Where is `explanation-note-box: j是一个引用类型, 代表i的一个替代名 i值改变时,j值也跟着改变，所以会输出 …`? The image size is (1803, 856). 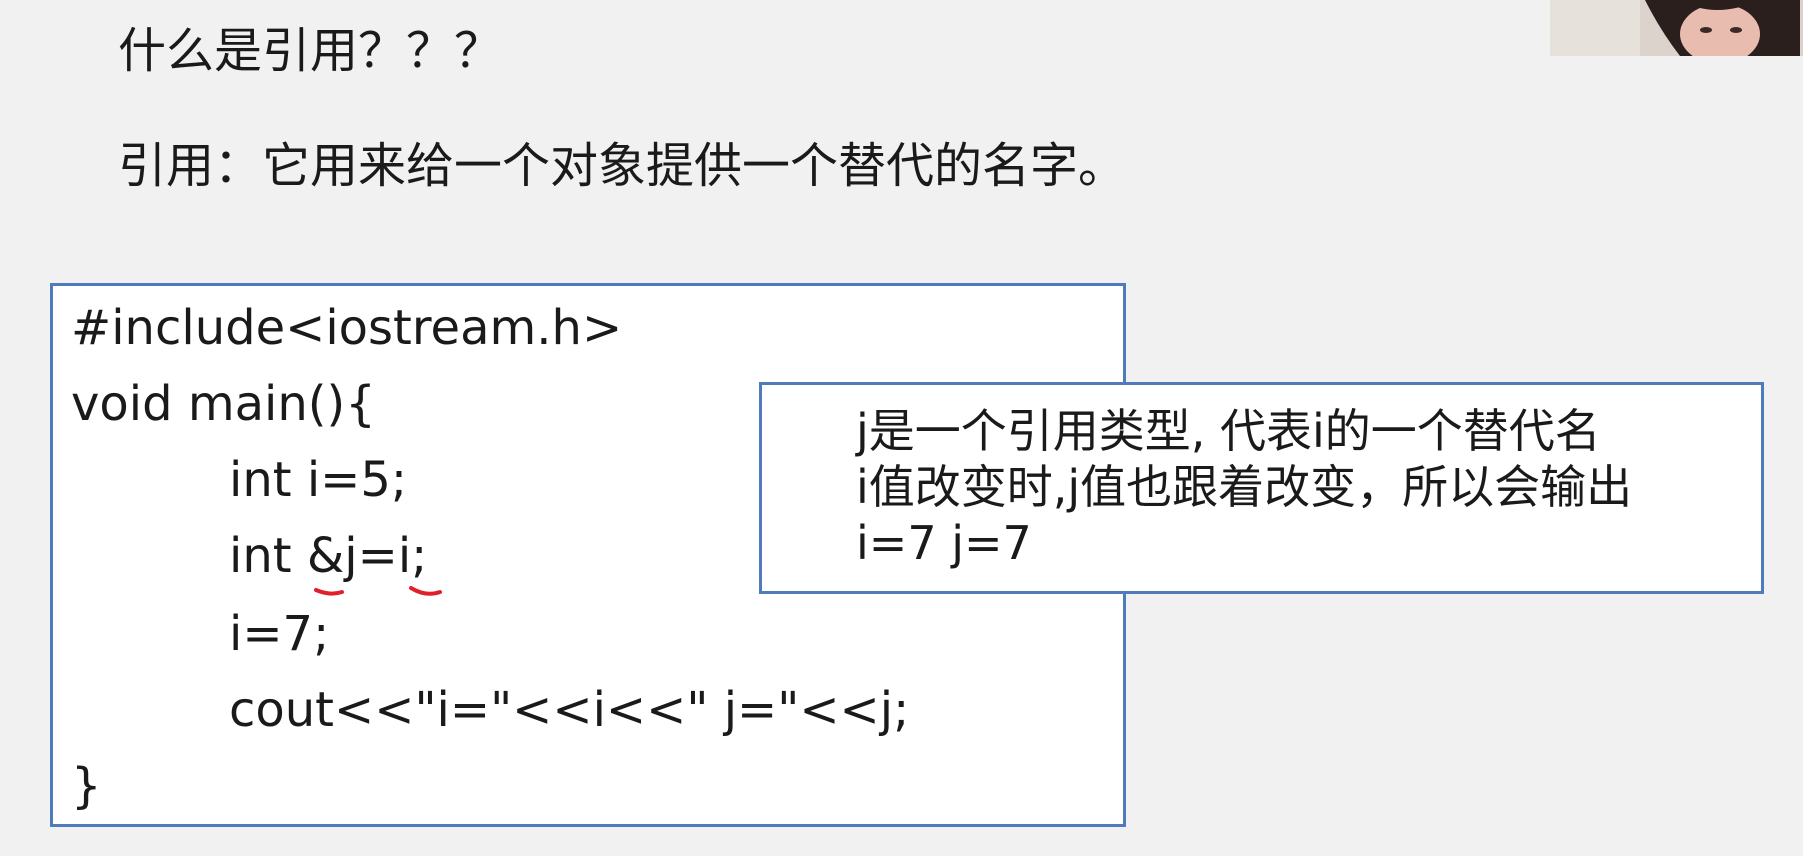
explanation-note-box: j是一个引用类型, 代表i的一个替代名 i值改变时,j值也跟着改变，所以会输出 … is located at coordinates (1261, 488).